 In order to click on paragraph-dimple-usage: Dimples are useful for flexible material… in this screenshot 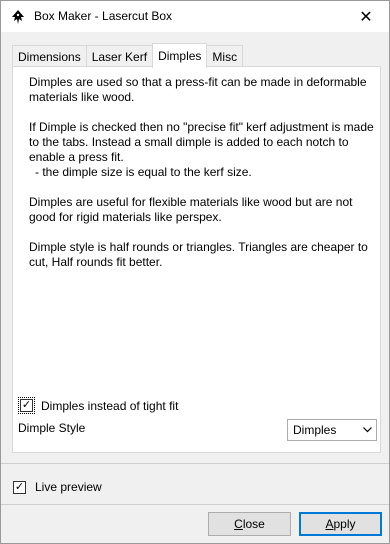, I will do `click(191, 209)`.